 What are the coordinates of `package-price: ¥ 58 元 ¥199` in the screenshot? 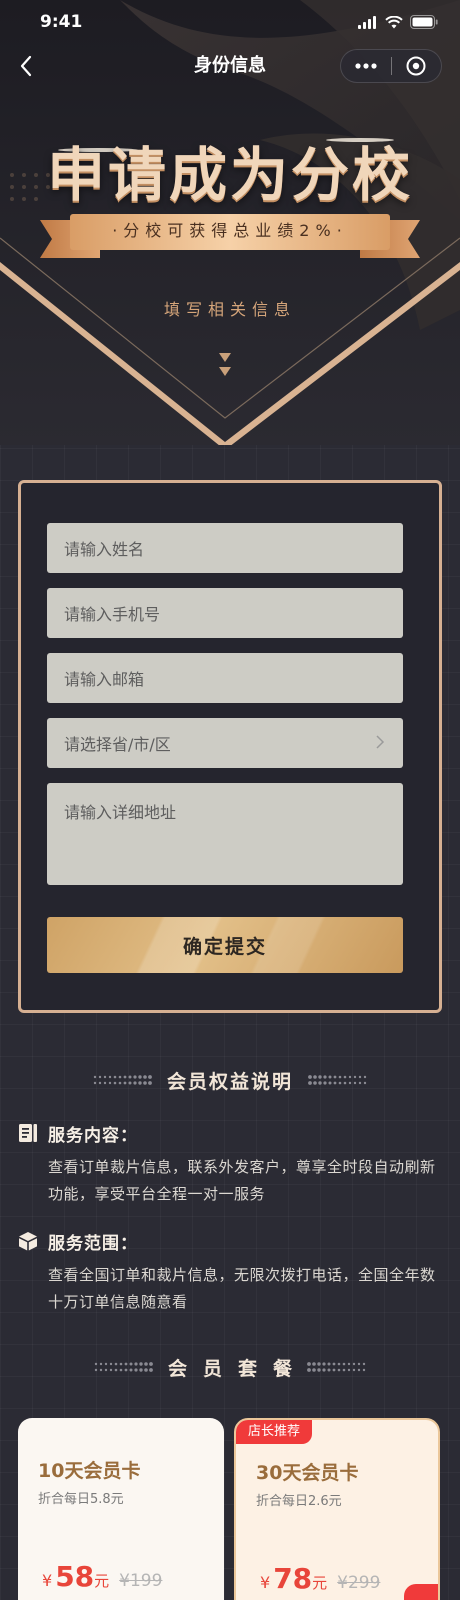 It's located at (102, 1576).